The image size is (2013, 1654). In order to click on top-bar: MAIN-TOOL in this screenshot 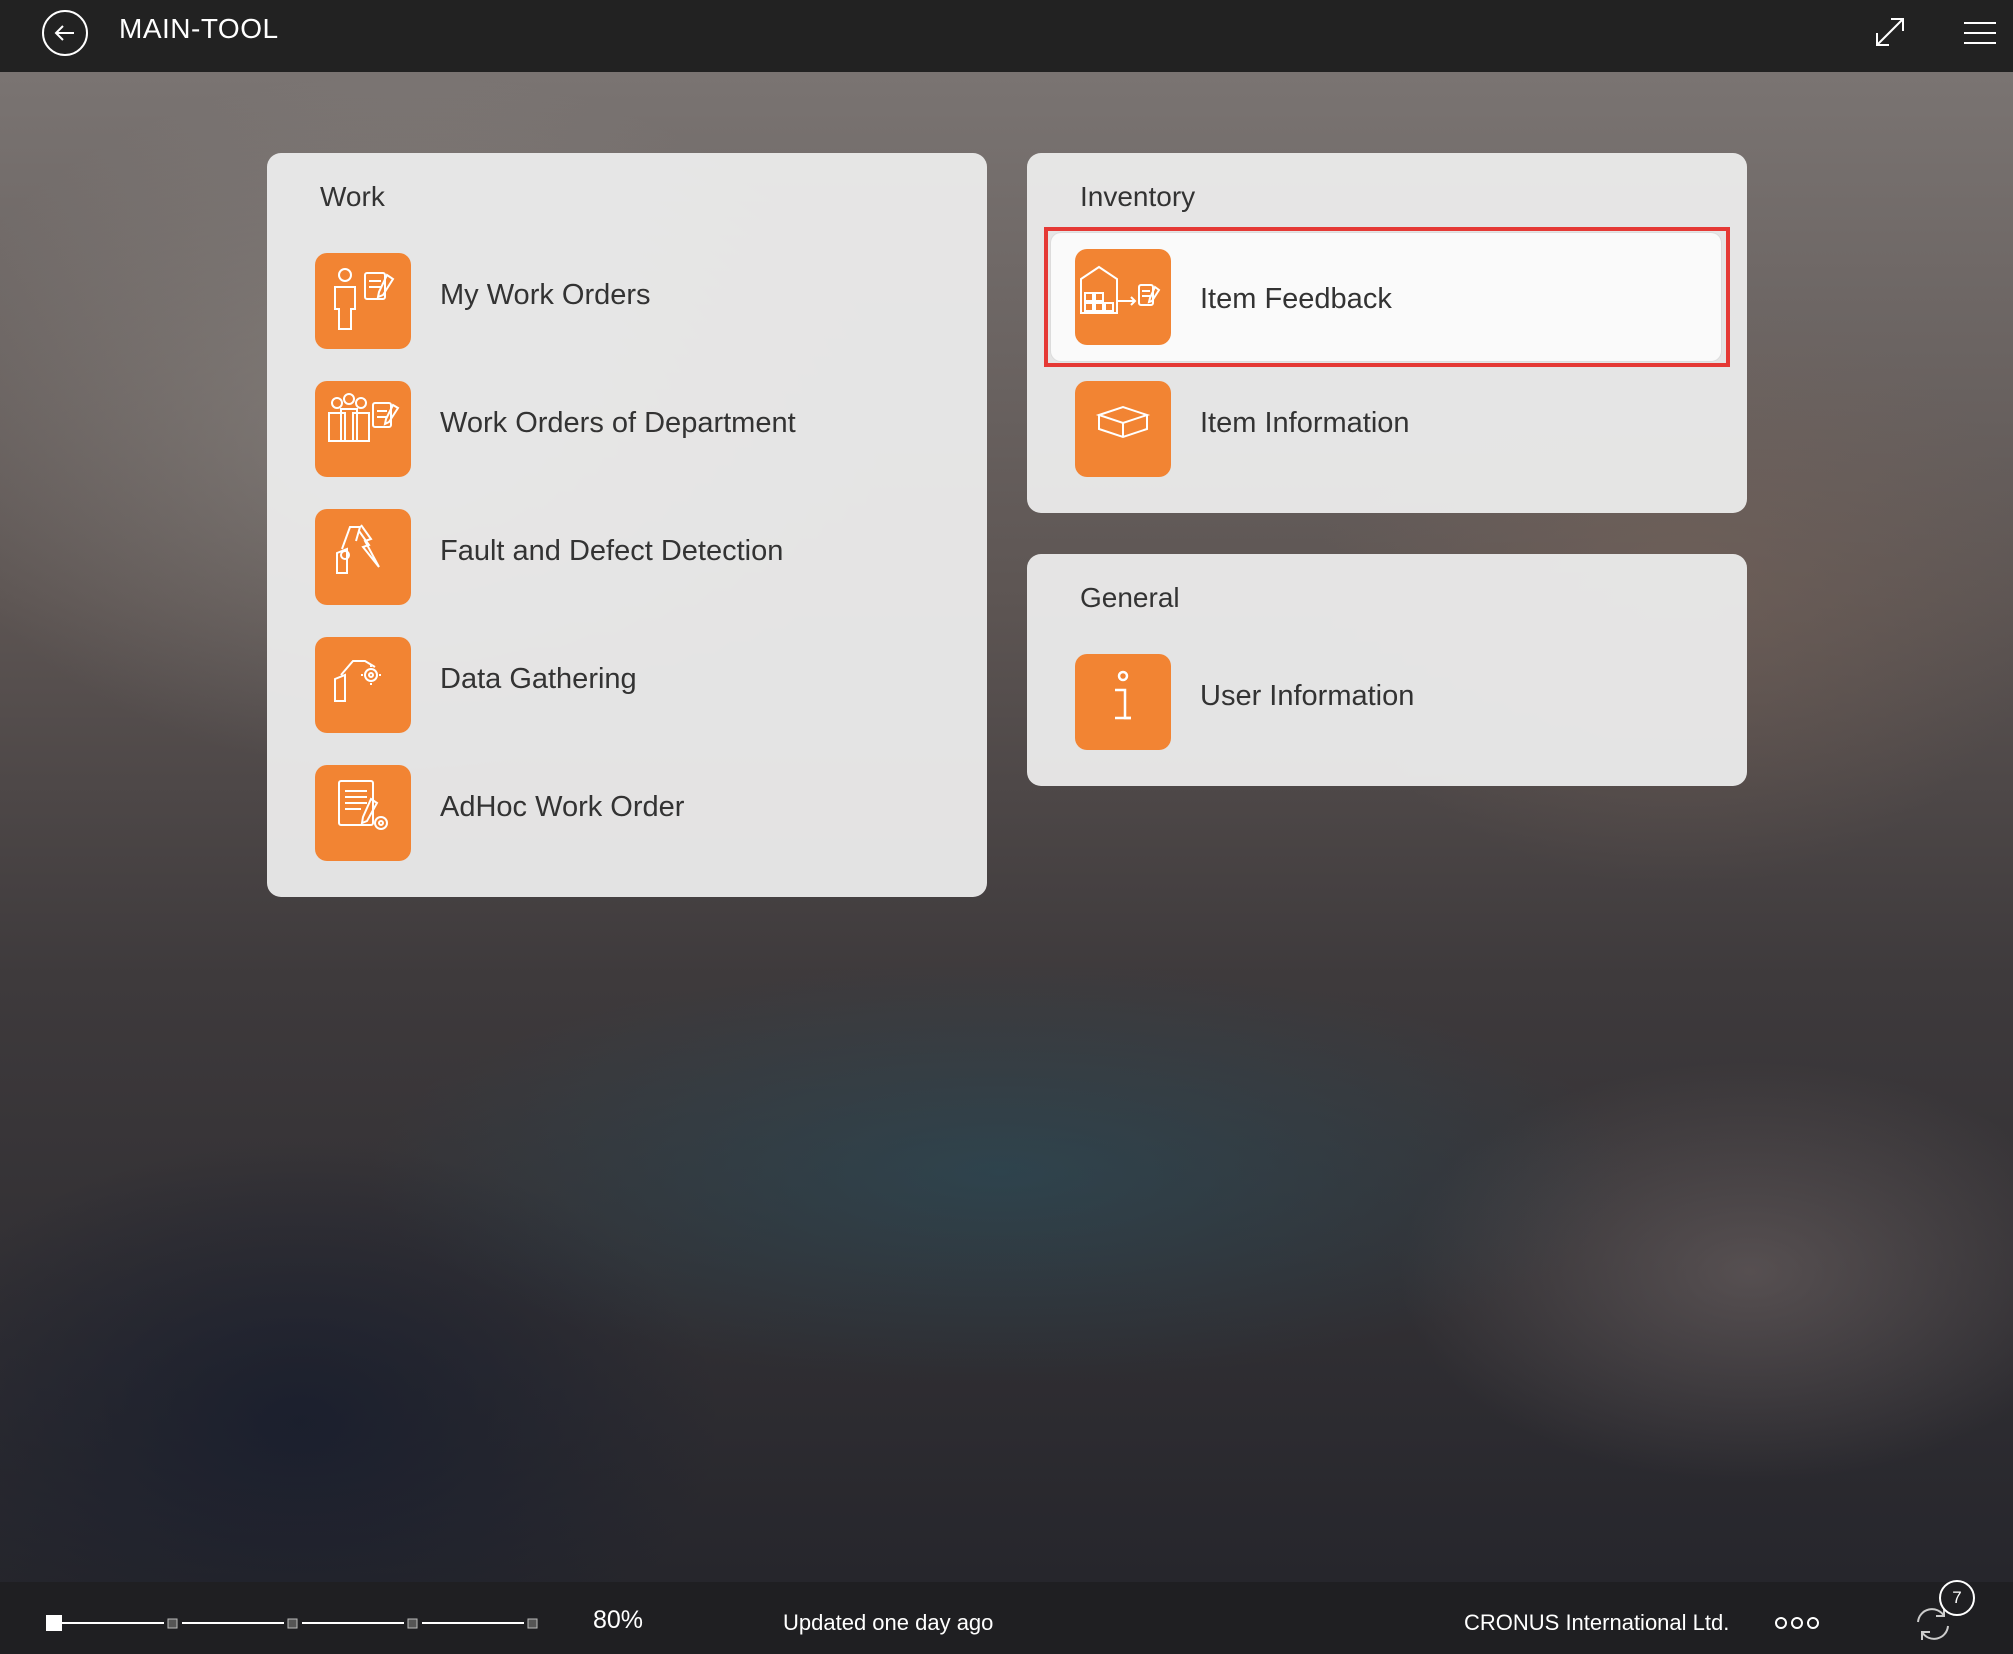, I will do `click(1006, 36)`.